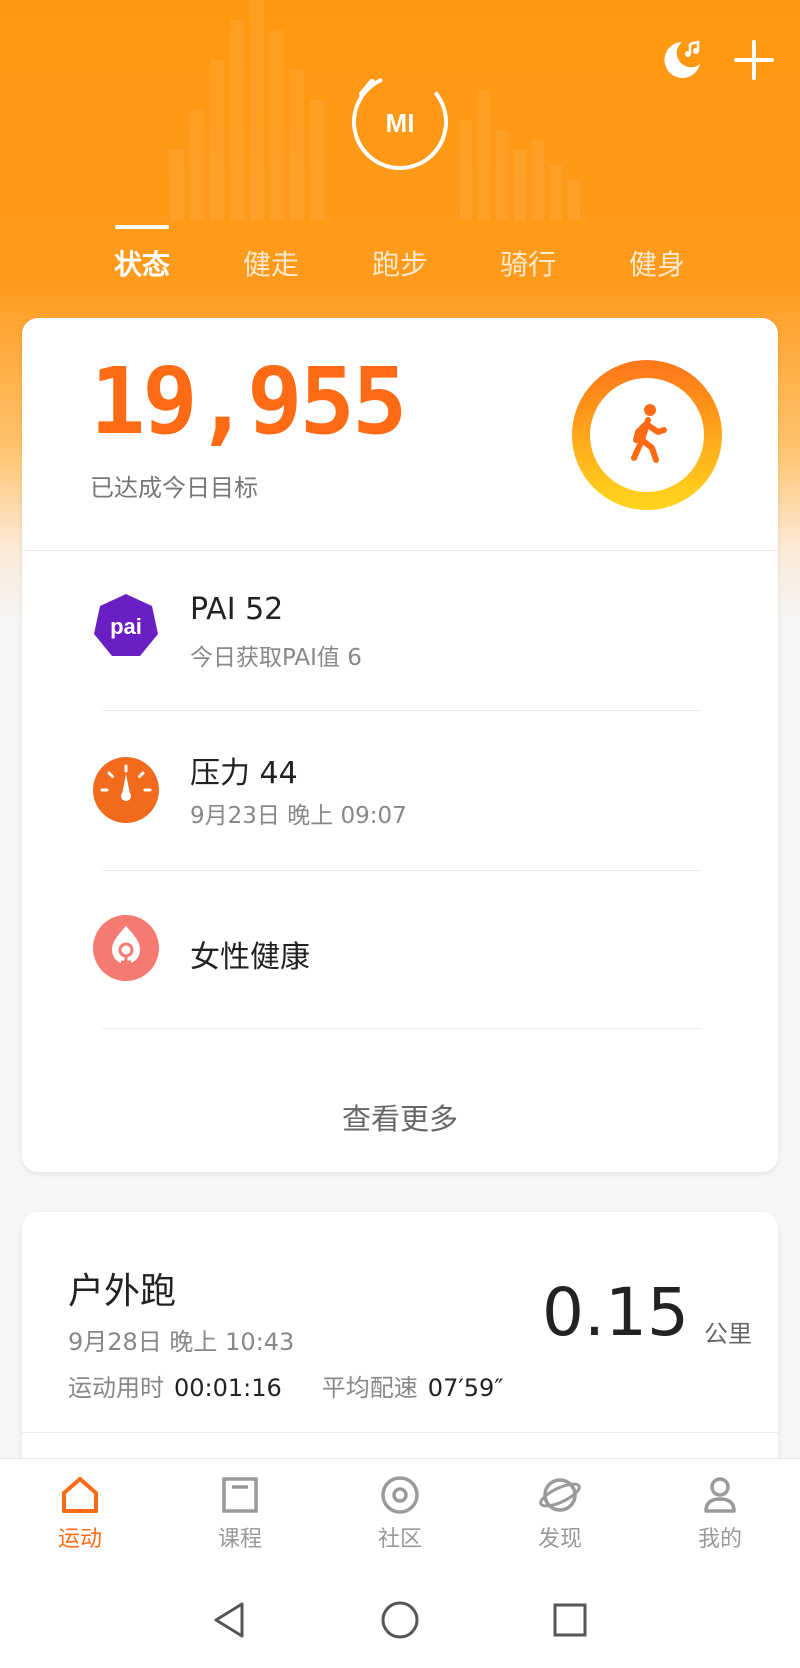 The image size is (800, 1668). I want to click on goal-status-text: 已达成今日目标, so click(174, 488).